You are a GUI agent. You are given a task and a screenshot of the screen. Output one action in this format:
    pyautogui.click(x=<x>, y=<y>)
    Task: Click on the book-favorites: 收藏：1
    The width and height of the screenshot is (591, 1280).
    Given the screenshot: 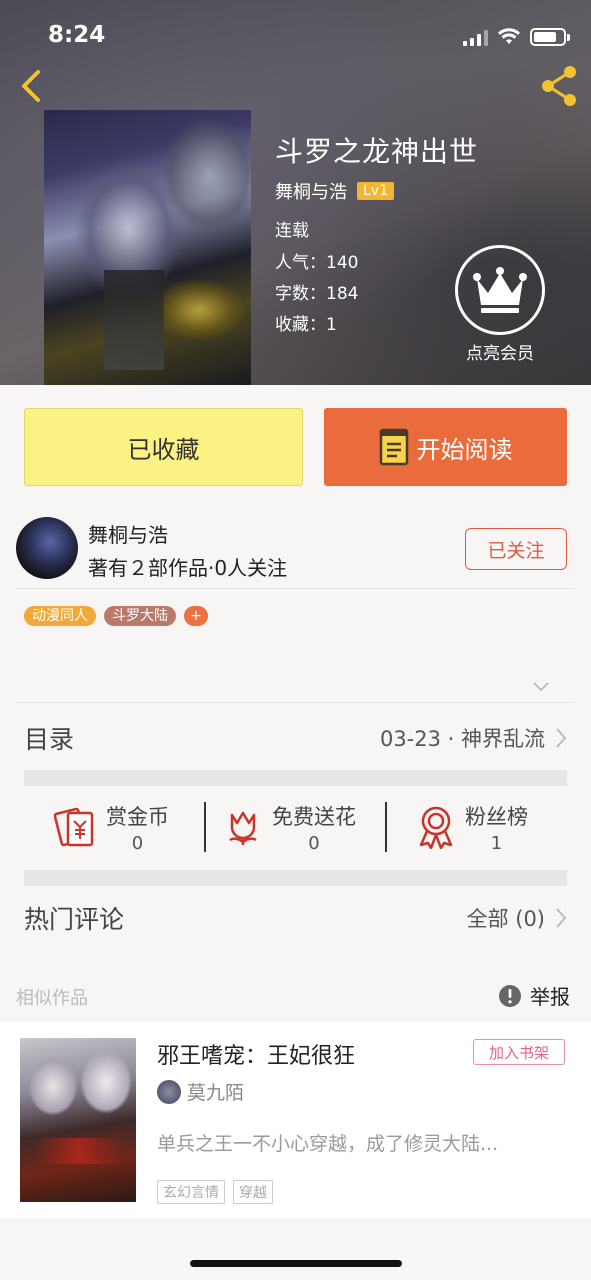 What is the action you would take?
    pyautogui.click(x=306, y=325)
    